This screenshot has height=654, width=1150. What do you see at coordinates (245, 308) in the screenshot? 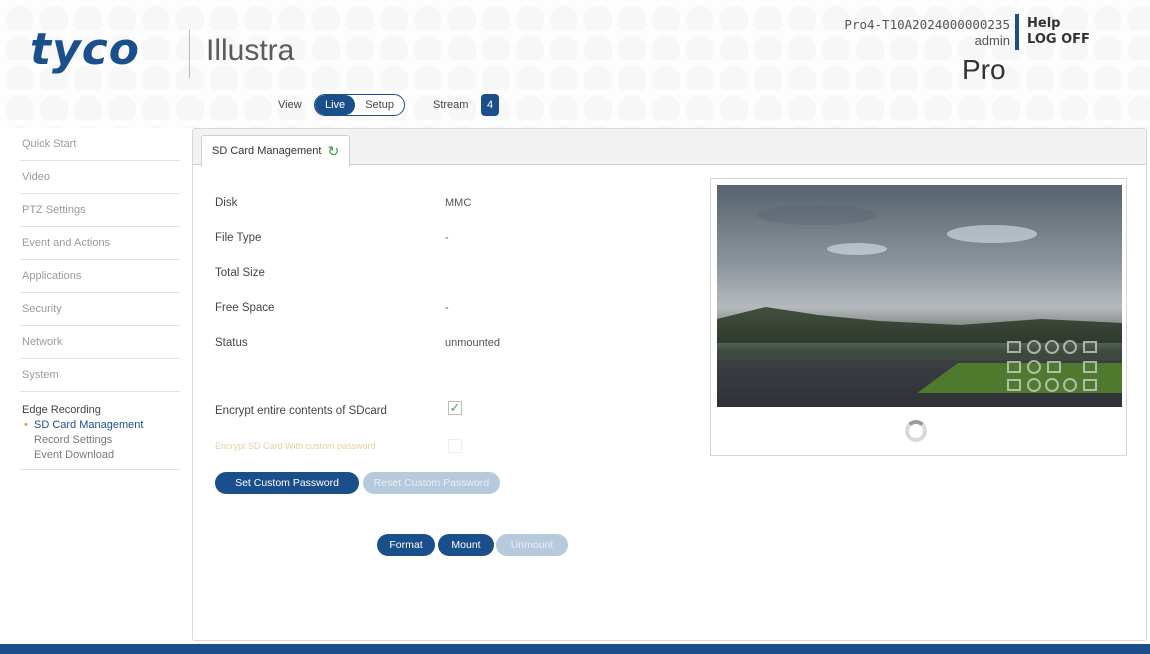
I see `free-space-label: Free Space` at bounding box center [245, 308].